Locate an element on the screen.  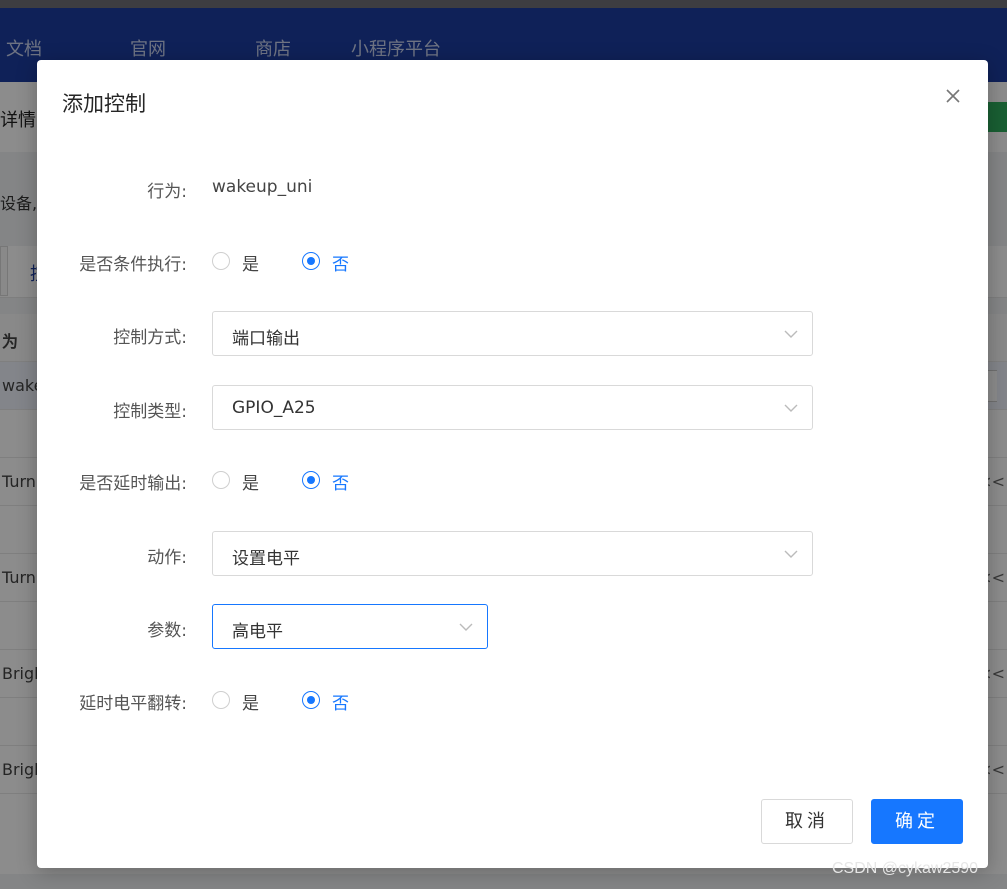
close-button is located at coordinates (953, 96).